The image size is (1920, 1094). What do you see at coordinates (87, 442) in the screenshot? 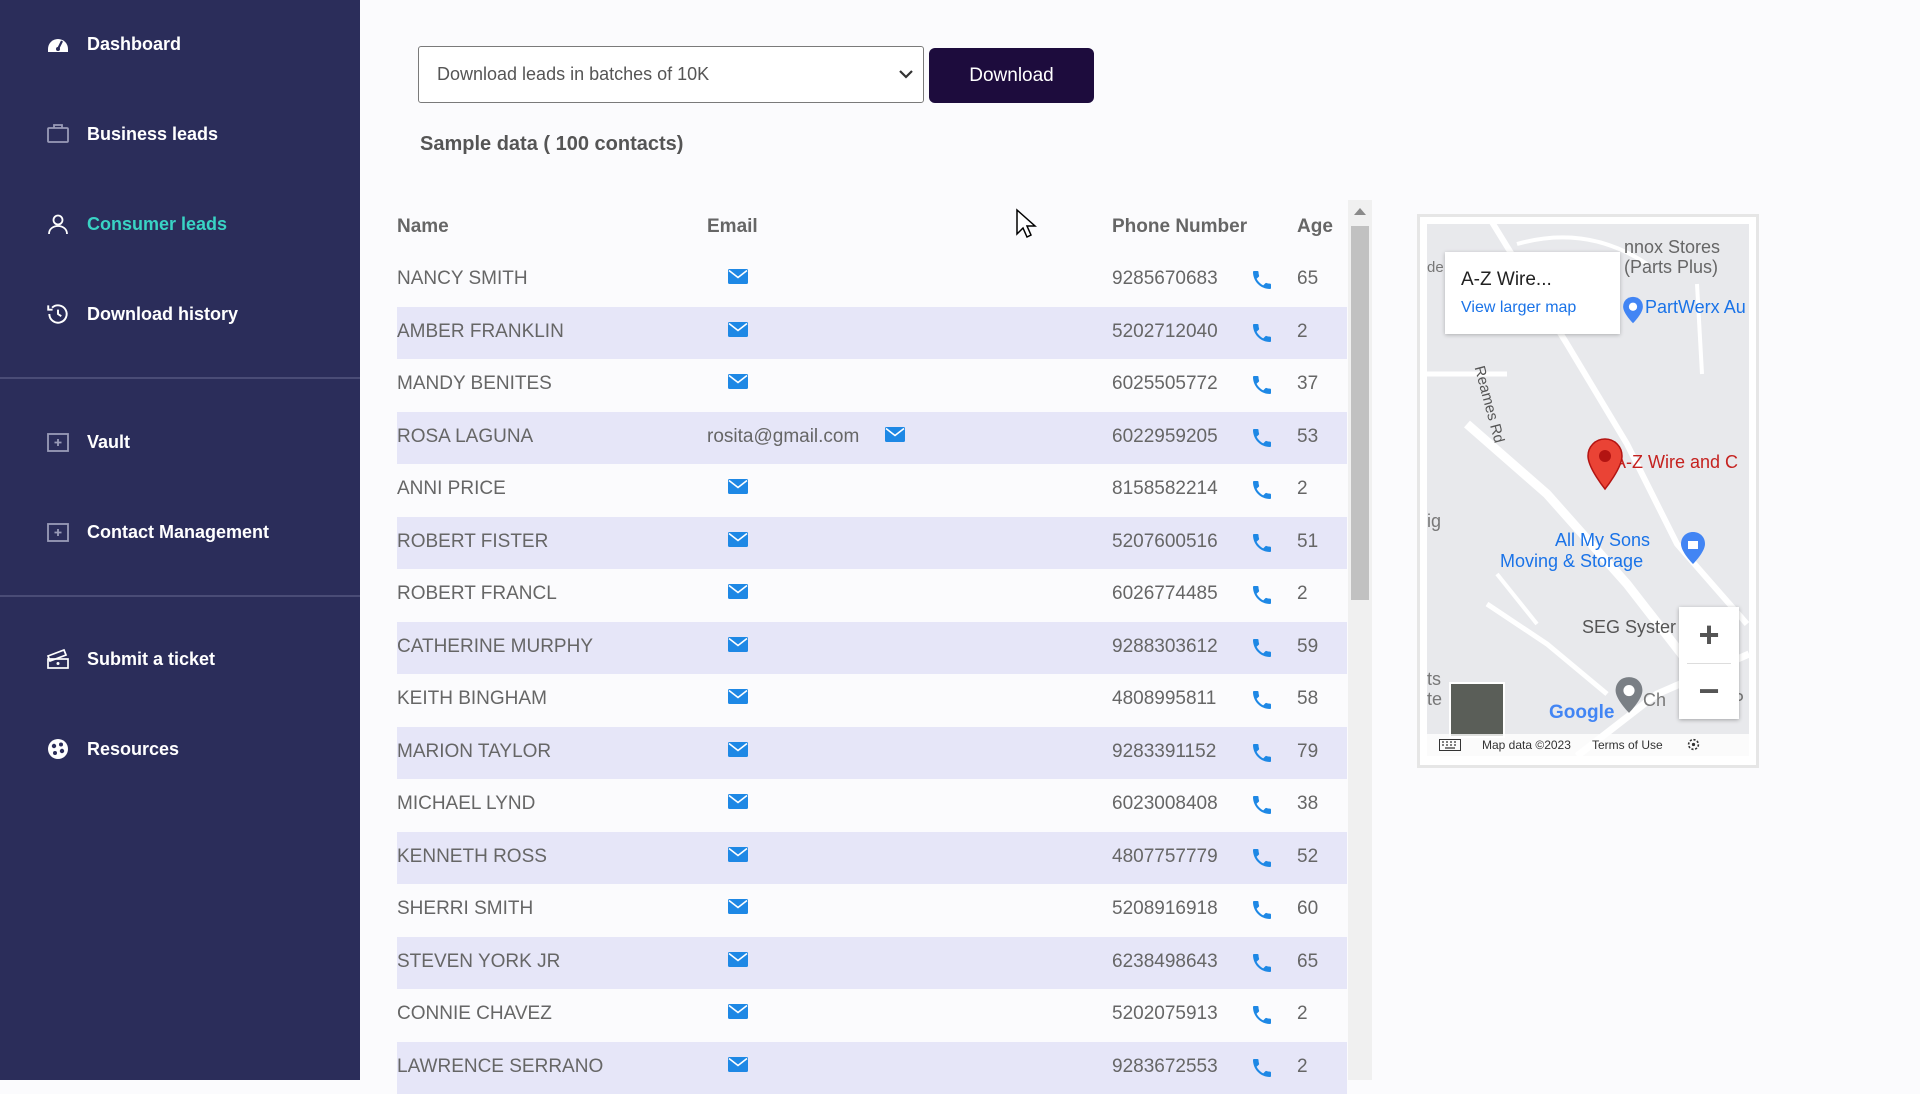
I see `sidebar-item-vault: Vault` at bounding box center [87, 442].